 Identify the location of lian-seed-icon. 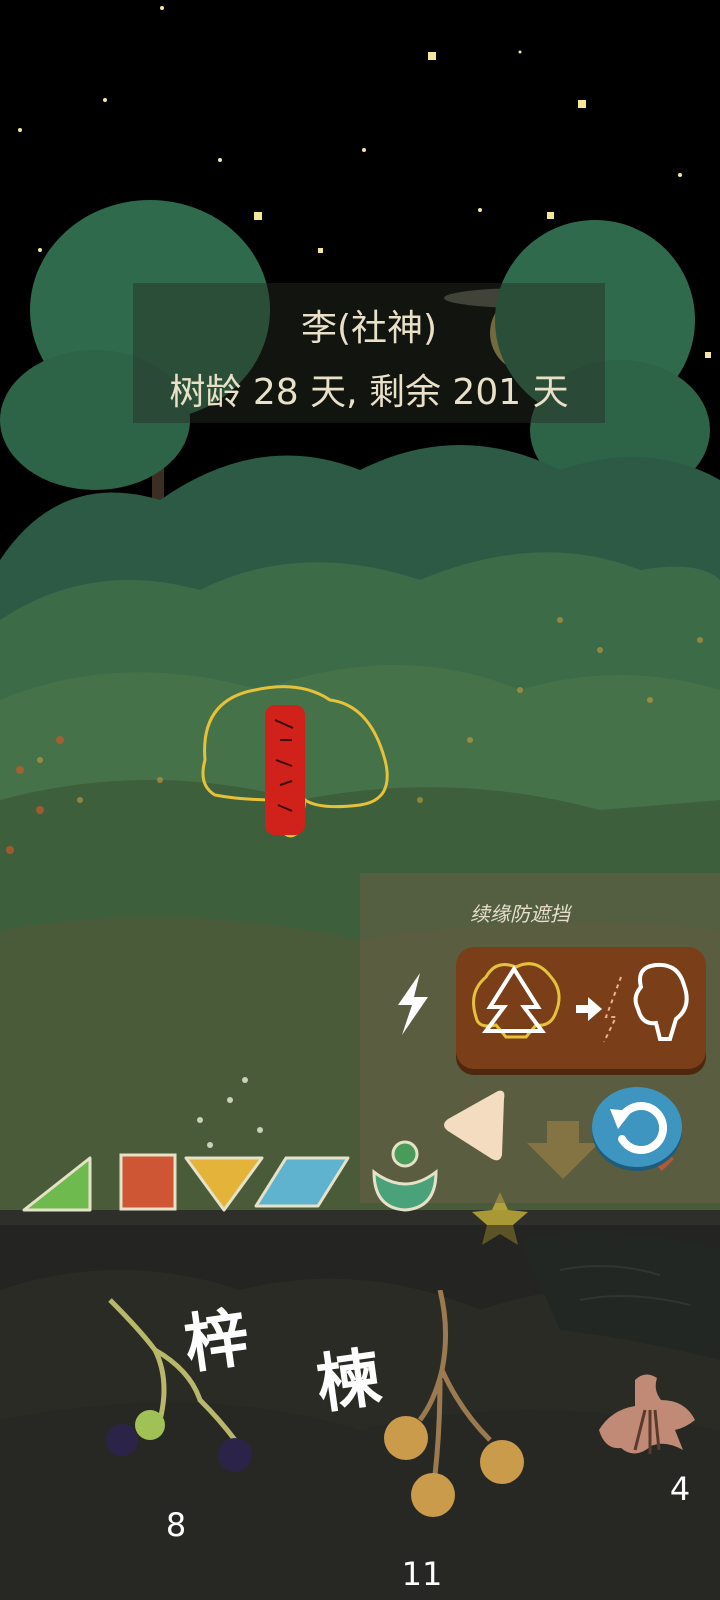
(460, 1410).